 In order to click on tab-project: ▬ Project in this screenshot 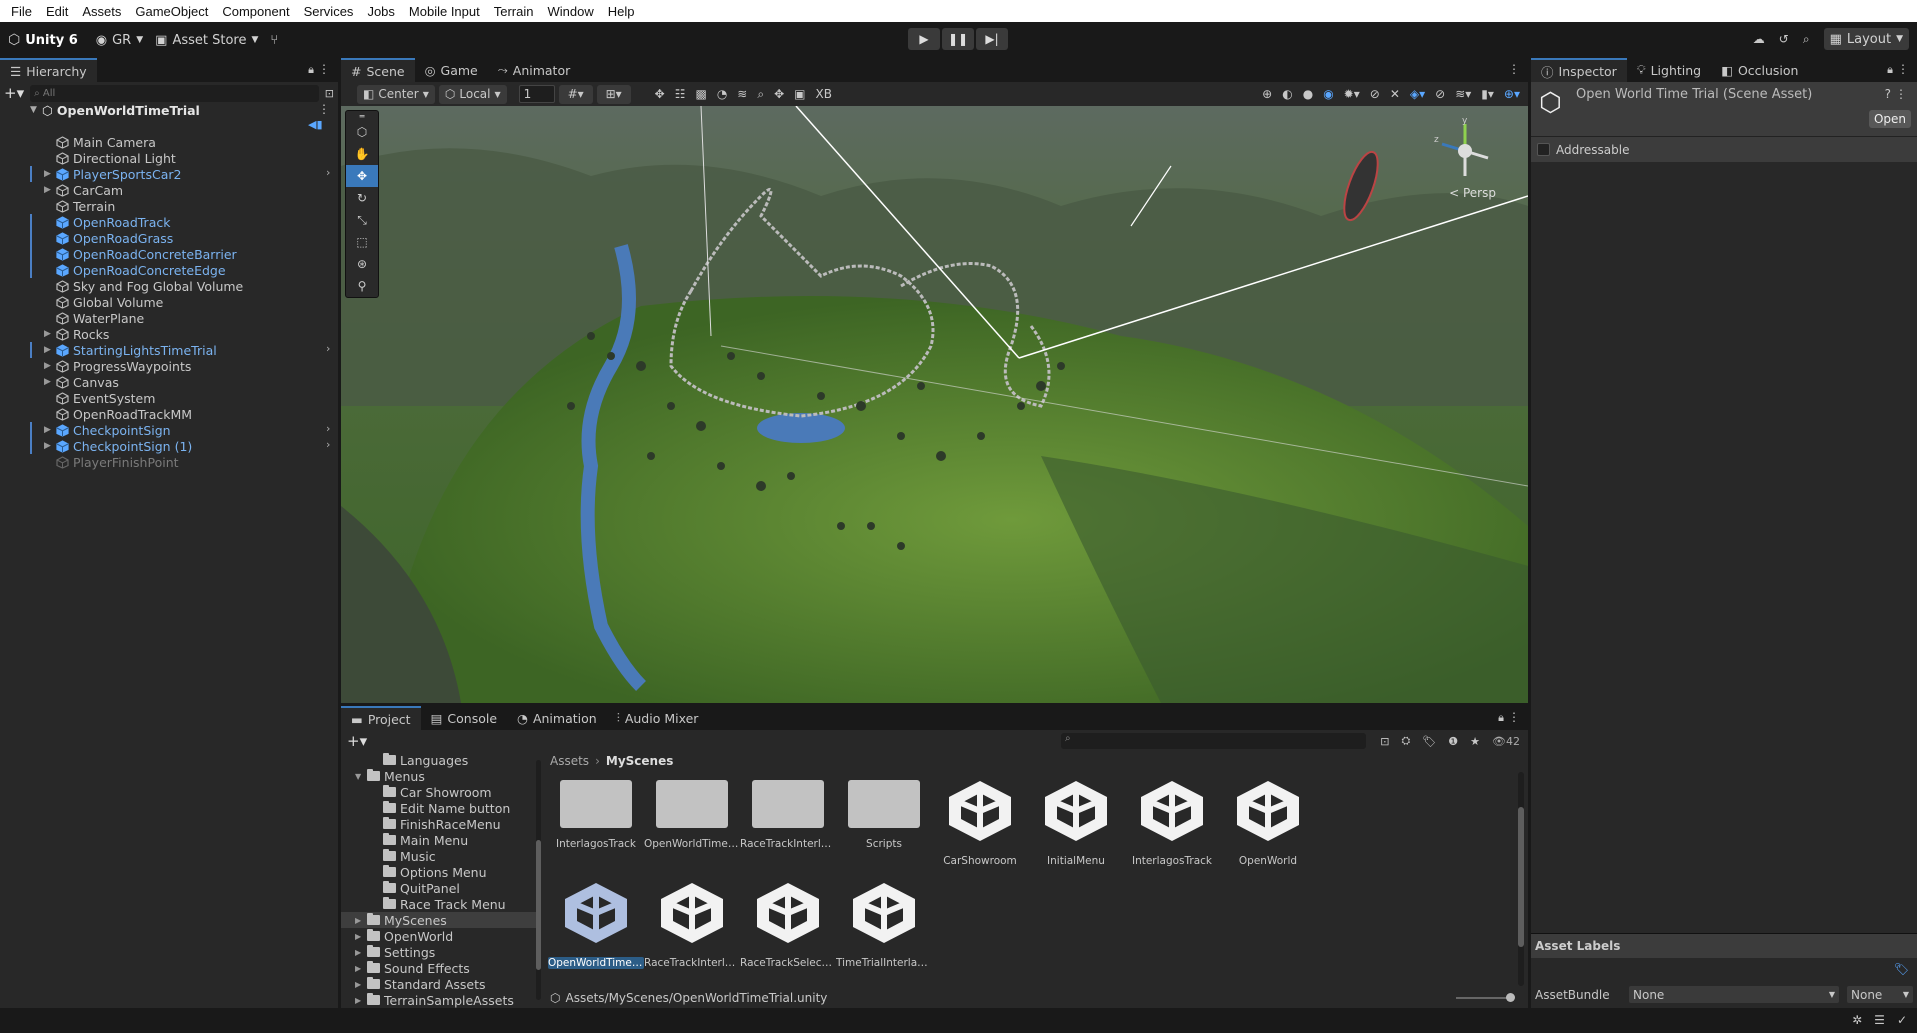, I will do `click(381, 718)`.